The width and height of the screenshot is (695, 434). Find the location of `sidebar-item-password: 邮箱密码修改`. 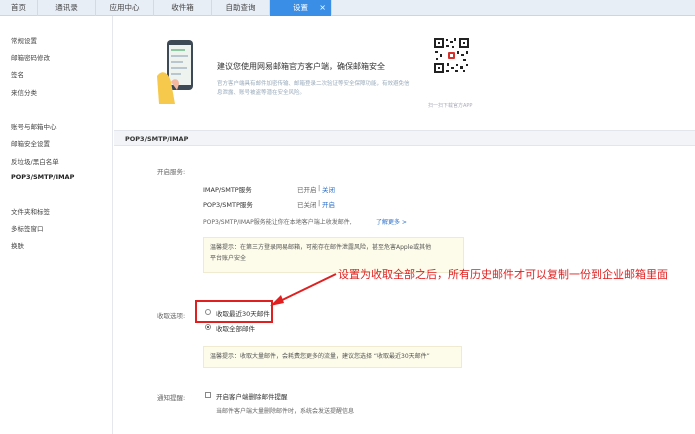

sidebar-item-password: 邮箱密码修改 is located at coordinates (30, 57).